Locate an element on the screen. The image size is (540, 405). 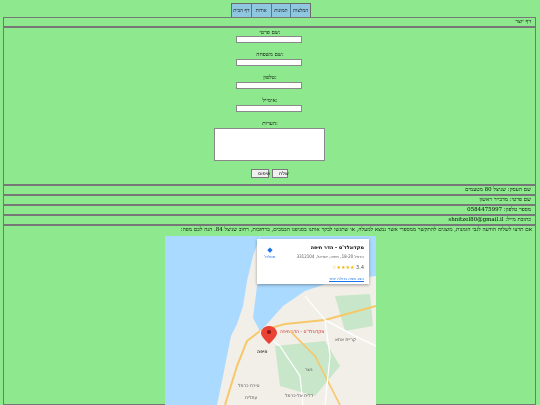
place-name: מקדונלד'ס - הדר חיפה is located at coordinates (337, 248).